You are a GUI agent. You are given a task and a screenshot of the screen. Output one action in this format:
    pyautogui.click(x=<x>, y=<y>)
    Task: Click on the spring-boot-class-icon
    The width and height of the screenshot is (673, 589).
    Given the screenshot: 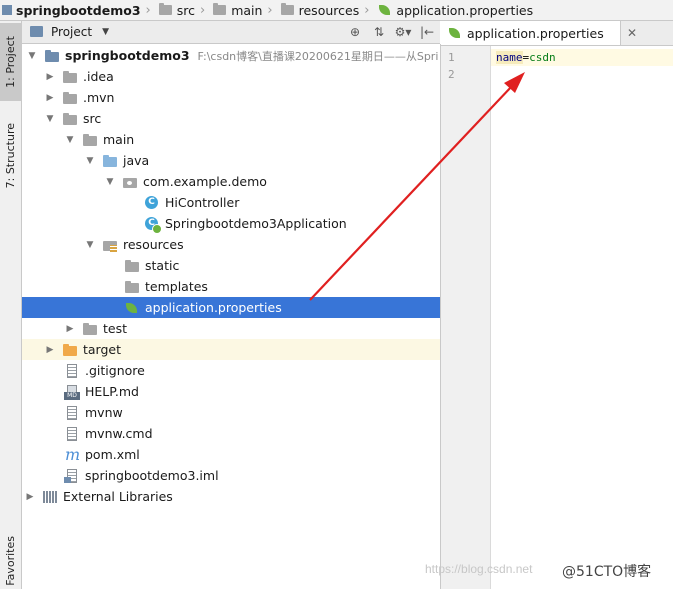 What is the action you would take?
    pyautogui.click(x=153, y=225)
    